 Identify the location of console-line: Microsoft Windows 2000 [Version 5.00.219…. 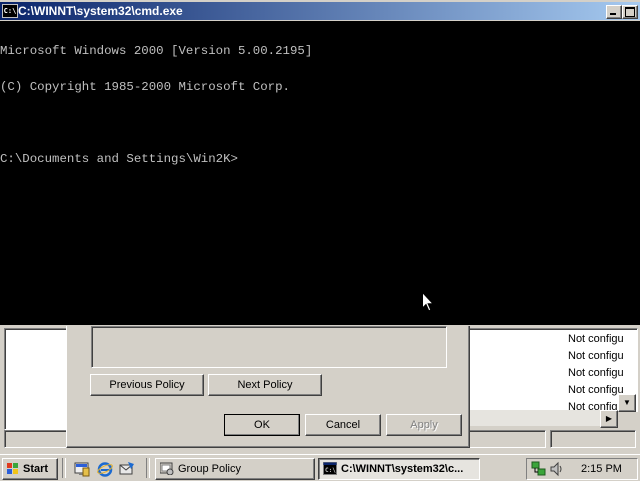
(156, 51).